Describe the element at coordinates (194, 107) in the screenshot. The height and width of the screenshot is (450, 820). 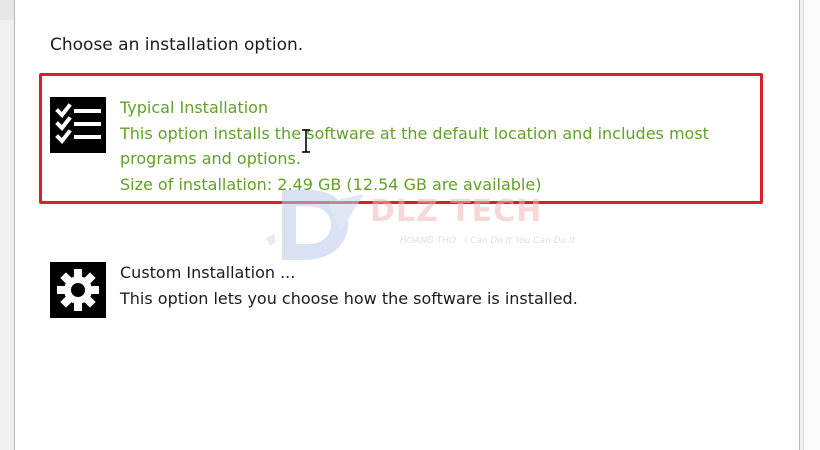
I see `option-title: Typical Installation` at that location.